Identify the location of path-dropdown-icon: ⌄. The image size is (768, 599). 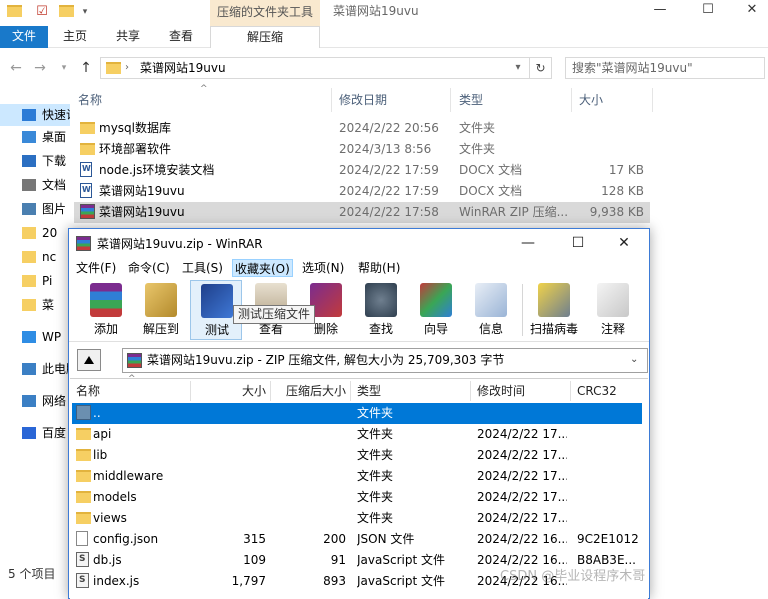
(634, 360).